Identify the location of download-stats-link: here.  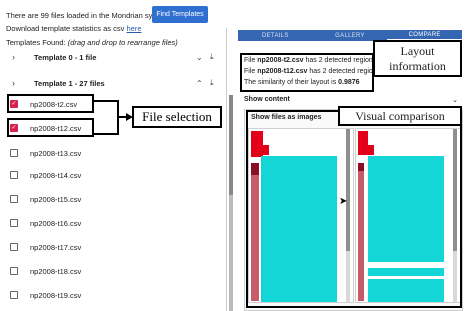
(133, 28).